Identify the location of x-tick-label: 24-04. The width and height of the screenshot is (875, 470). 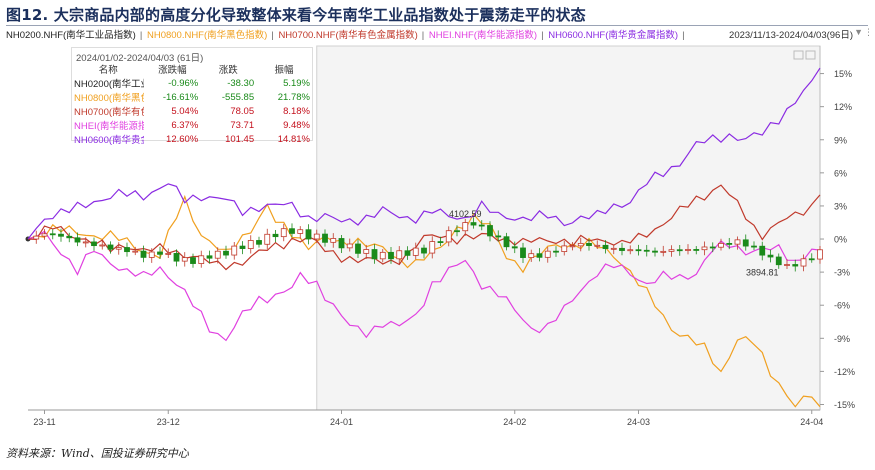
(811, 422).